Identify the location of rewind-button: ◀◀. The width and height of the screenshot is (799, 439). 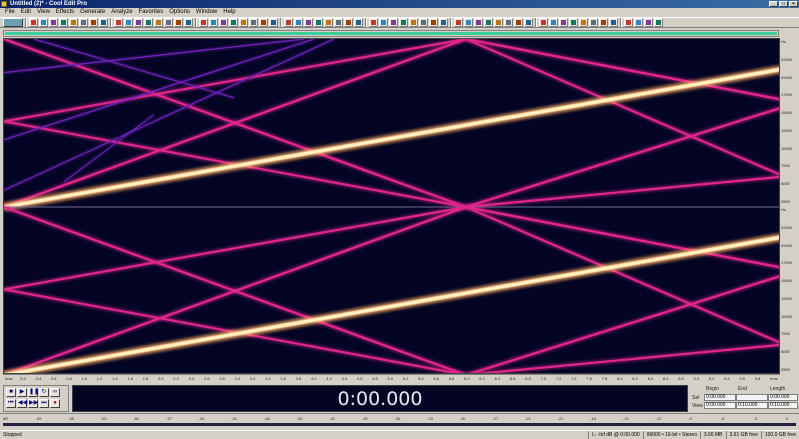
(22, 403).